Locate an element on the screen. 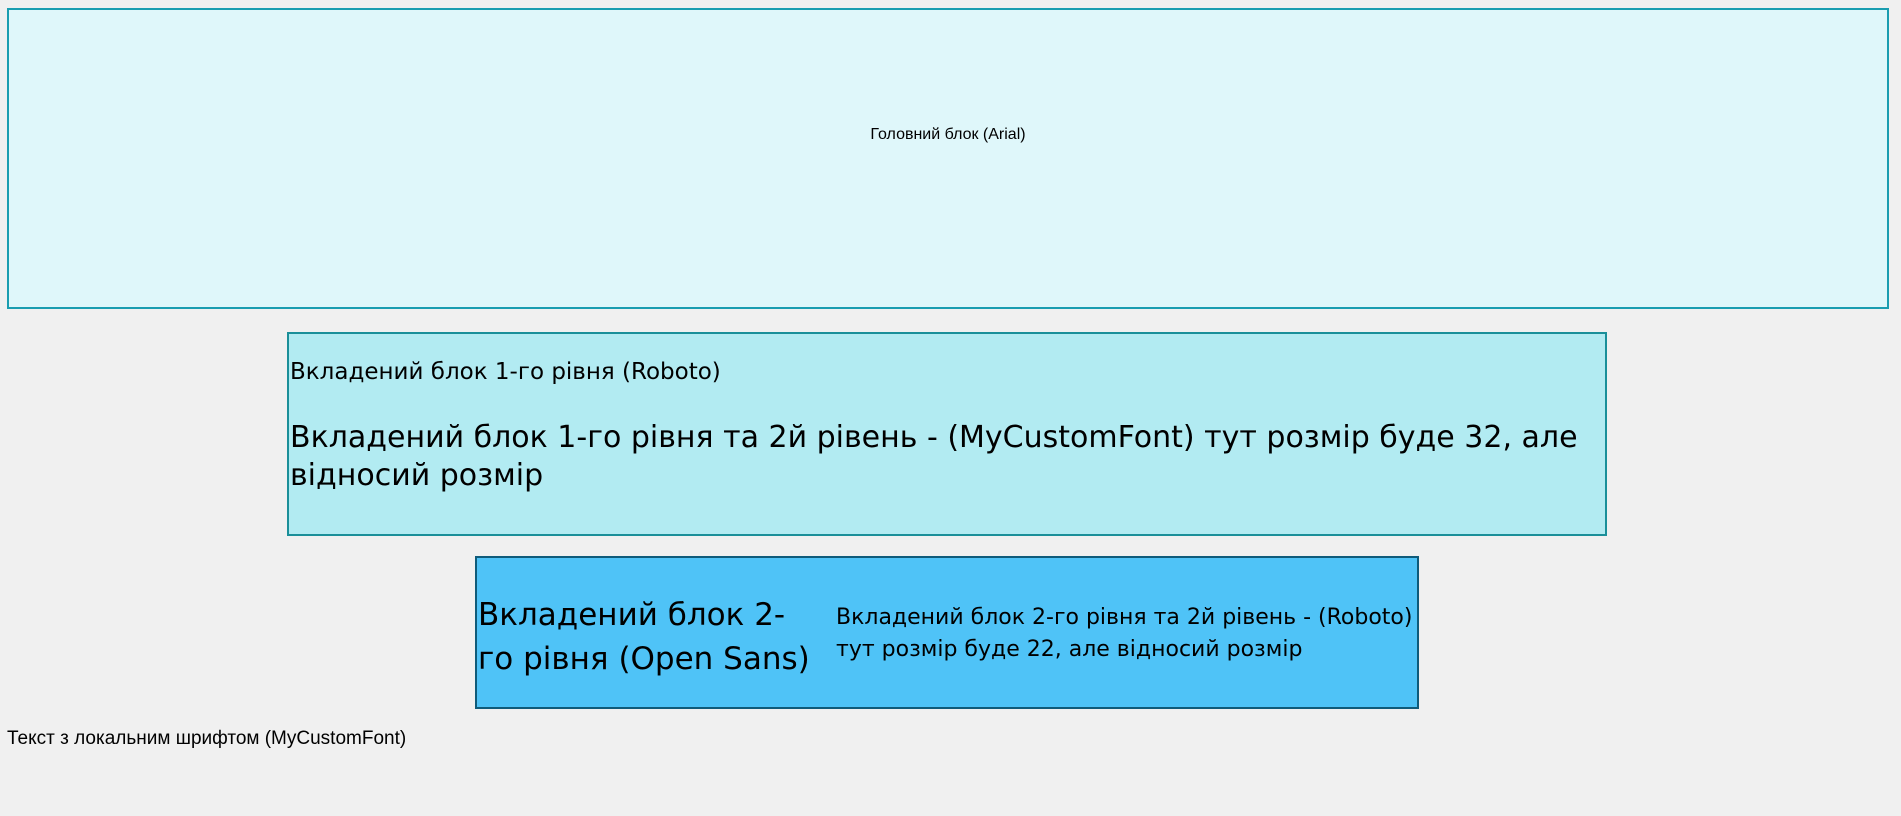 The image size is (1901, 816). main-block-text: Головний блок (Arial) is located at coordinates (948, 134).